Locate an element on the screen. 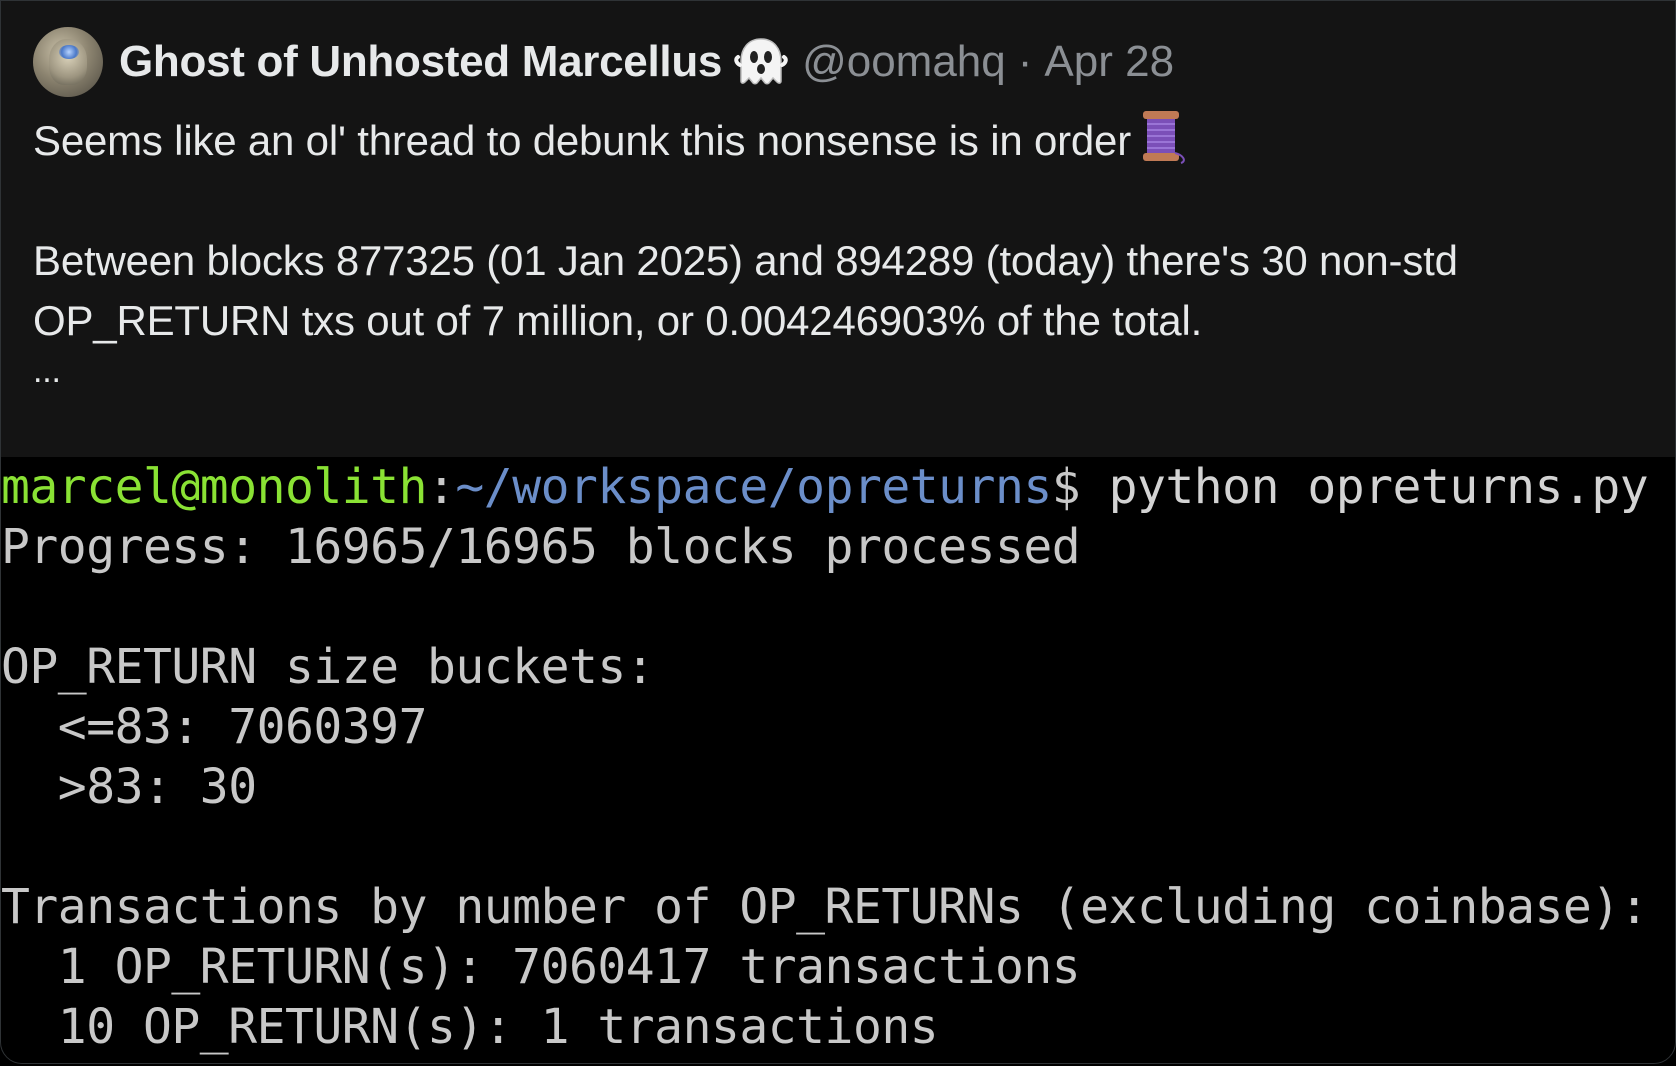 The image size is (1676, 1066). prompt-path: ~/workspace/opreturns is located at coordinates (753, 487).